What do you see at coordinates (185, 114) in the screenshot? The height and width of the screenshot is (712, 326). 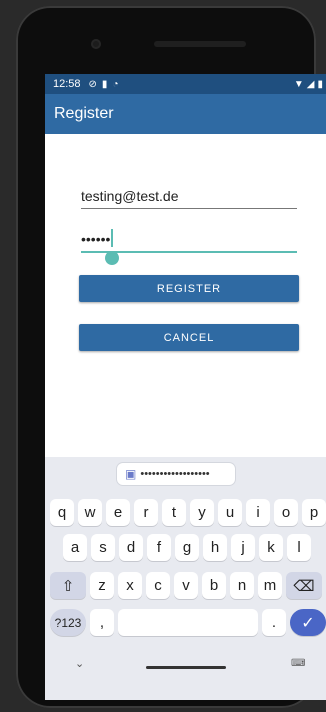 I see `app-bar: Register` at bounding box center [185, 114].